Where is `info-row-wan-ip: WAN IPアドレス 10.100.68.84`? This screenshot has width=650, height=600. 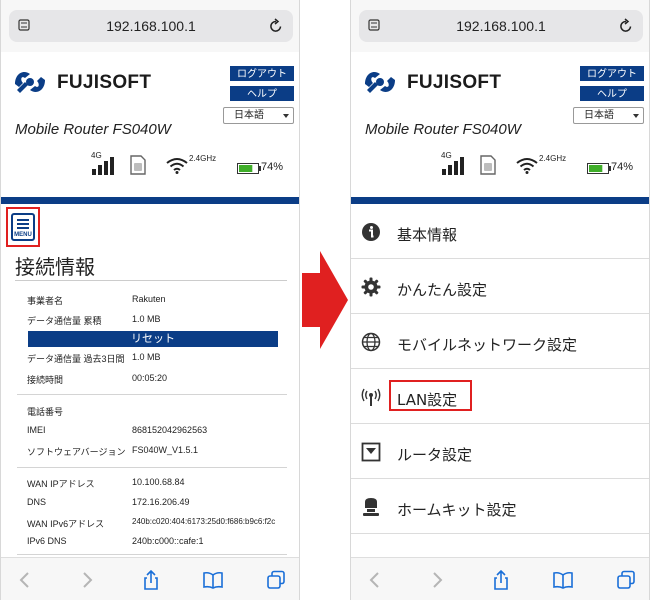 info-row-wan-ip: WAN IPアドレス 10.100.68.84 is located at coordinates (157, 484).